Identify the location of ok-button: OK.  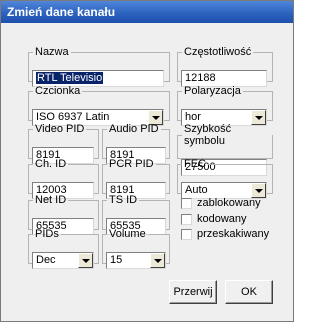
(249, 292).